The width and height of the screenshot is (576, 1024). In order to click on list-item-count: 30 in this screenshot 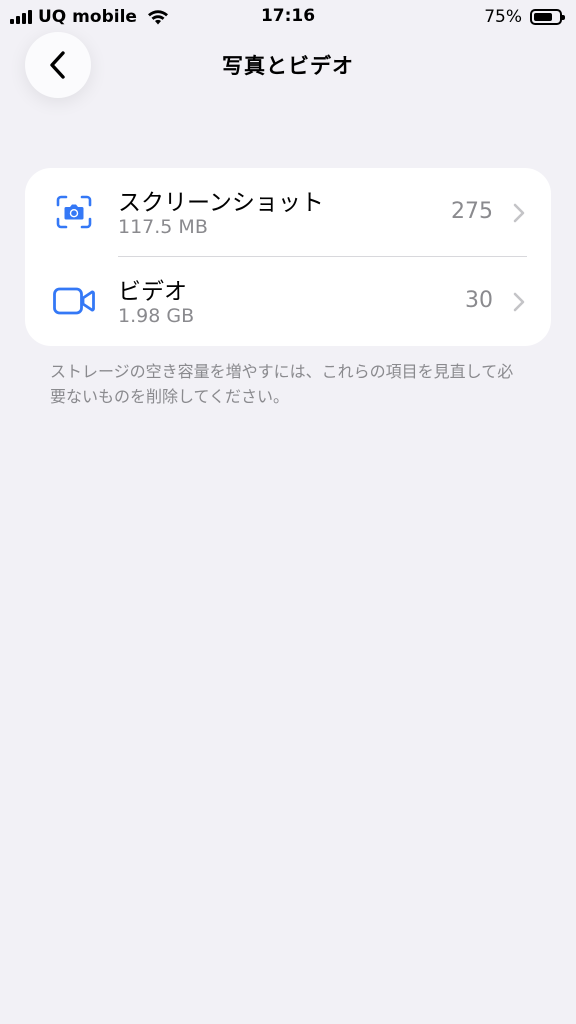, I will do `click(479, 300)`.